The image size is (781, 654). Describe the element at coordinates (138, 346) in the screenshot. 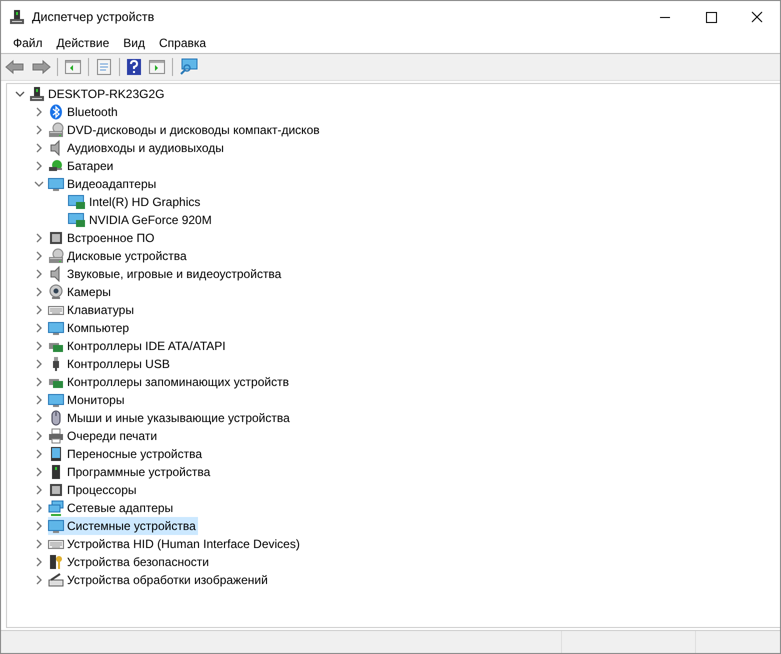

I see `tree-item: Контроллеры IDE ATA/ATAPI` at that location.